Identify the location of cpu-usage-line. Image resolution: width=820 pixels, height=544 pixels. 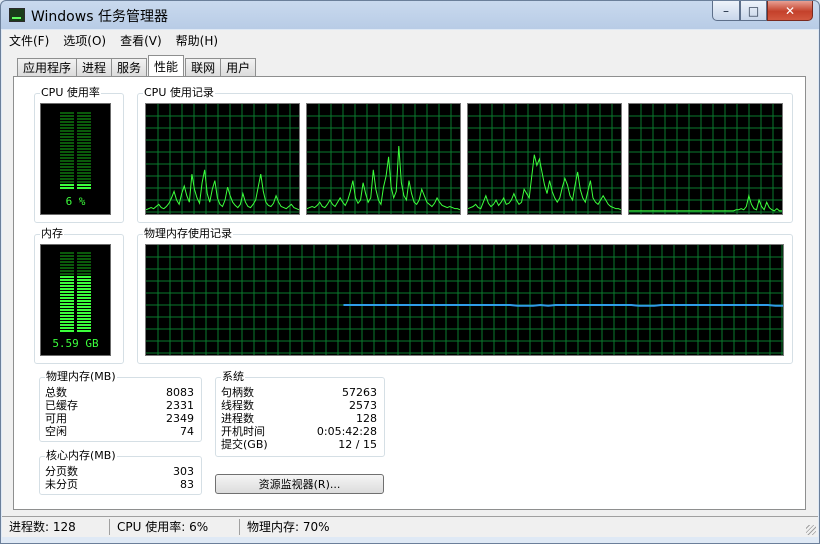
(705, 202).